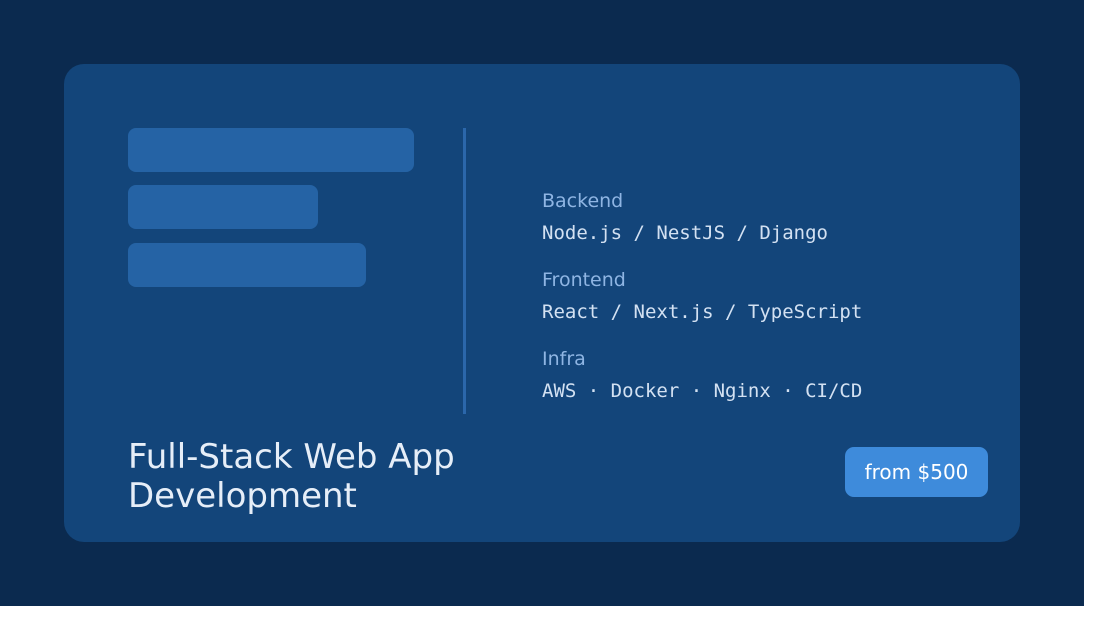  I want to click on stack-label: Frontend, so click(584, 280).